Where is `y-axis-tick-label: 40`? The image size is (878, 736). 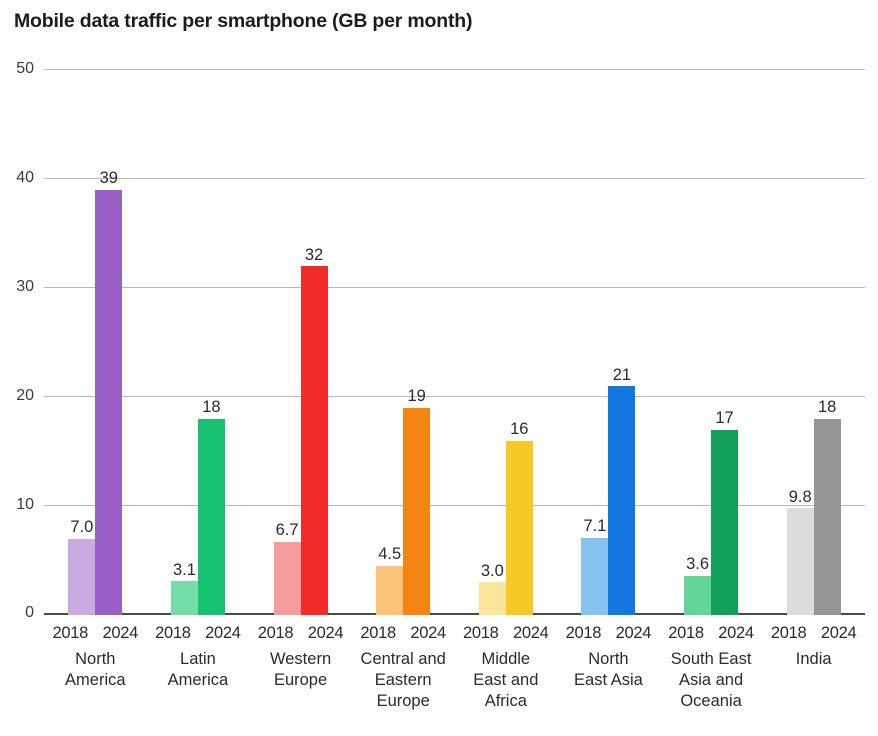 y-axis-tick-label: 40 is located at coordinates (25, 177).